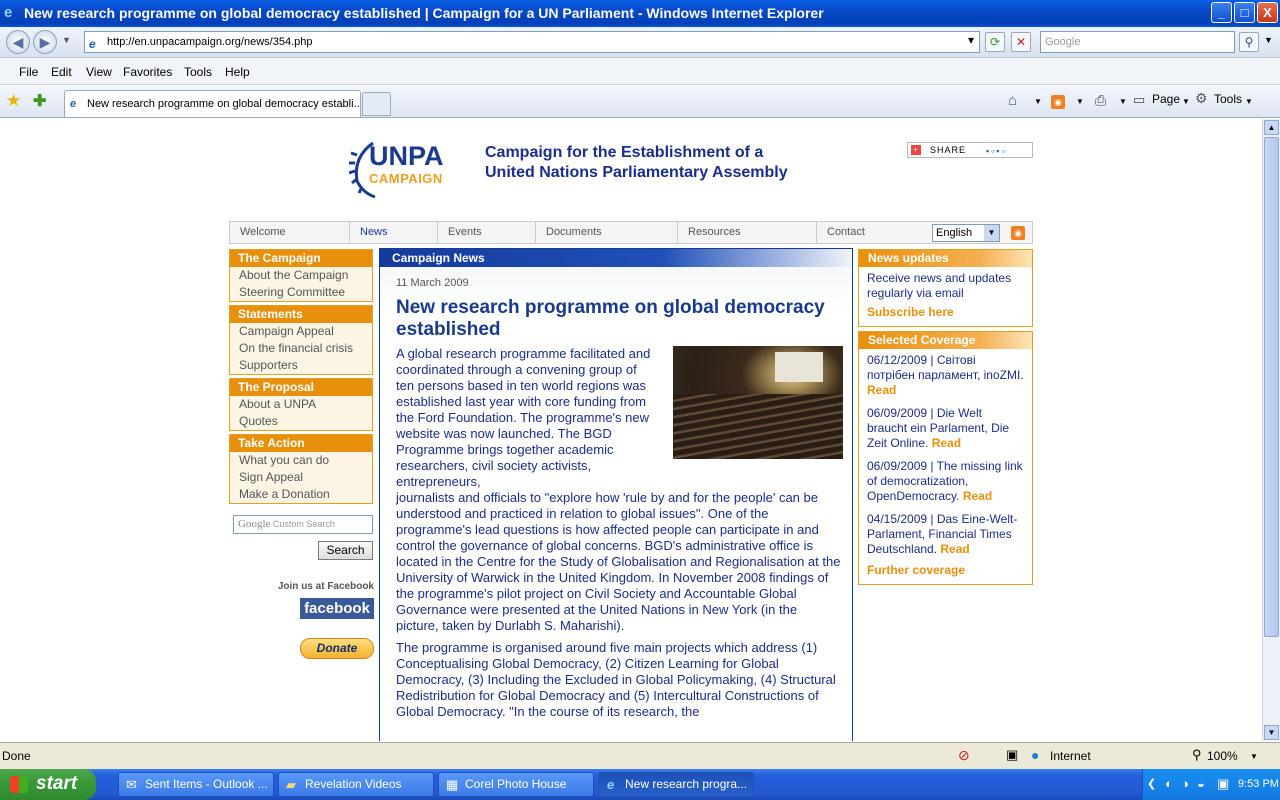 Image resolution: width=1280 pixels, height=800 pixels. I want to click on menu-bar: File Edit View Favorites Tools Help, so click(640, 72).